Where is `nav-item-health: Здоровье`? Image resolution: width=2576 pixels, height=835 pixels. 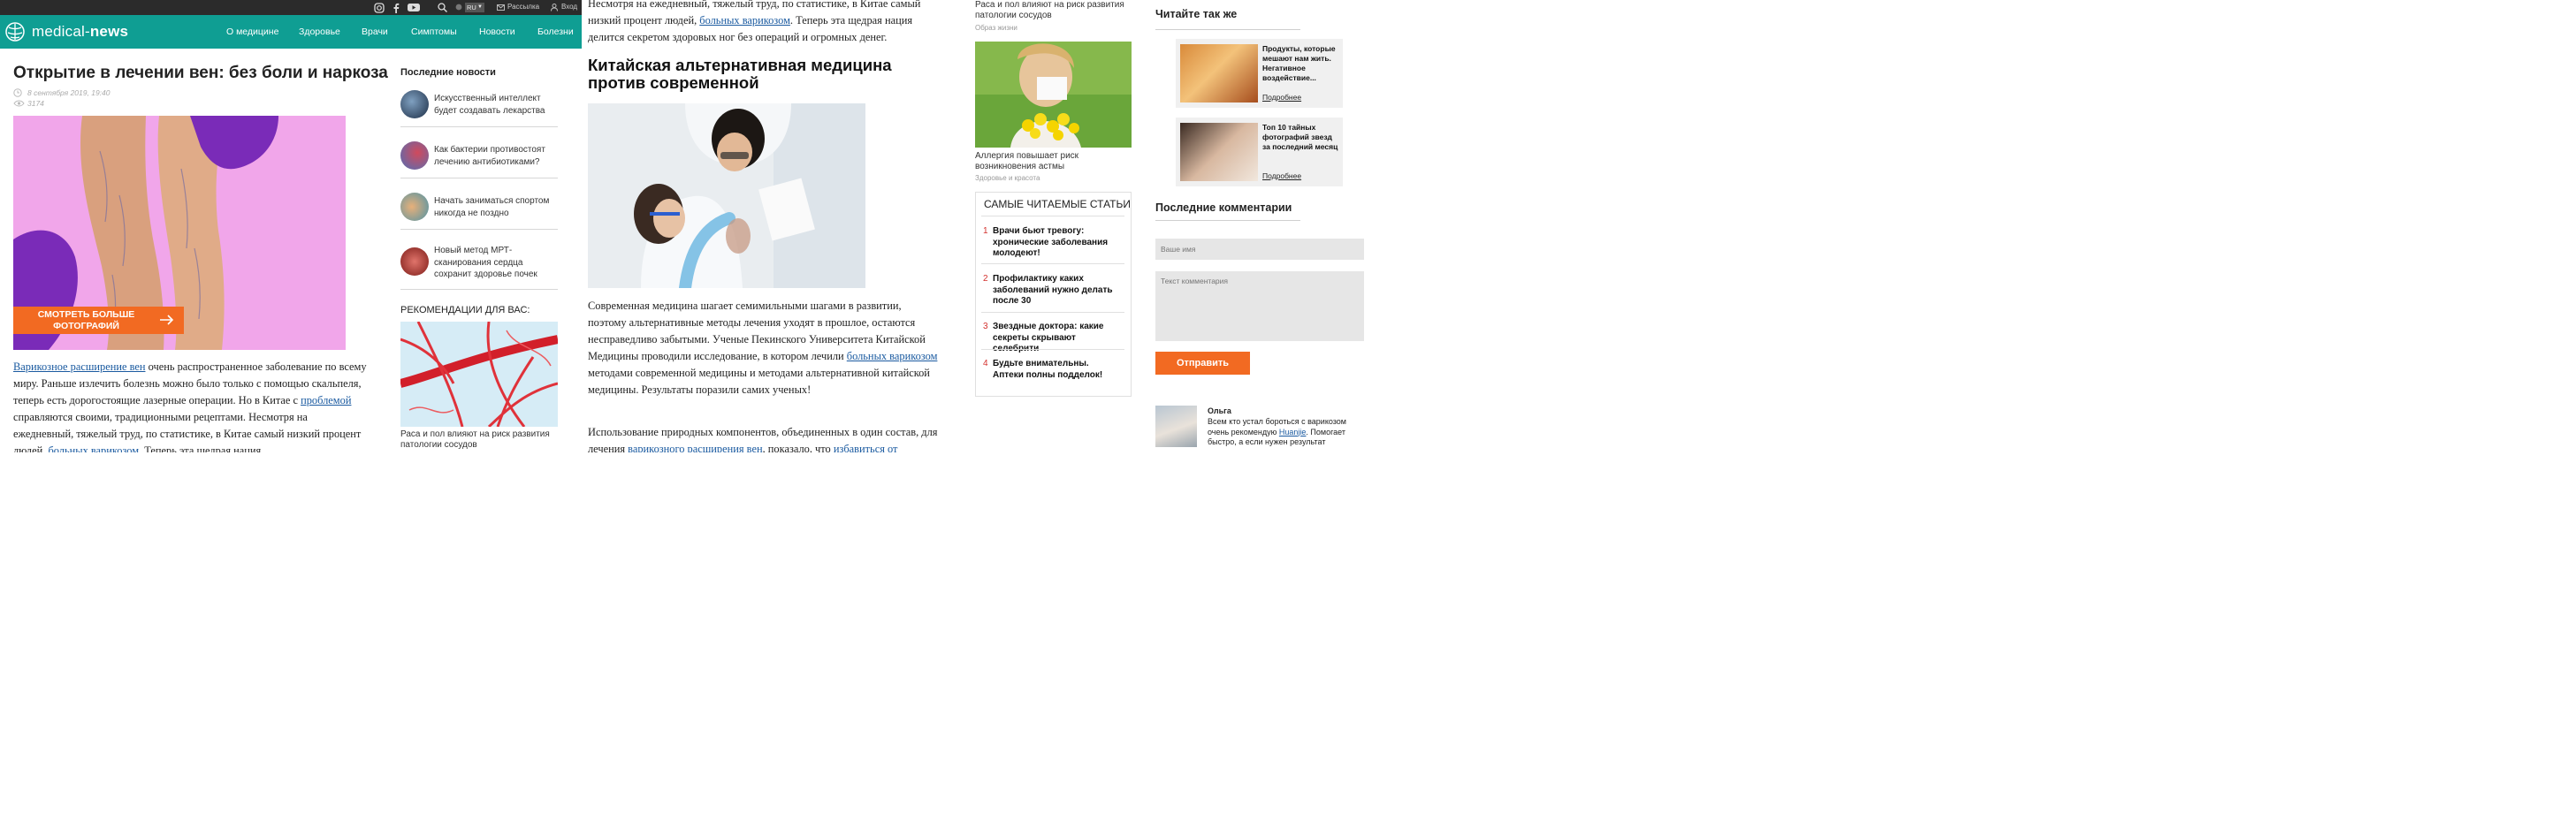
nav-item-health: Здоровье is located at coordinates (319, 32).